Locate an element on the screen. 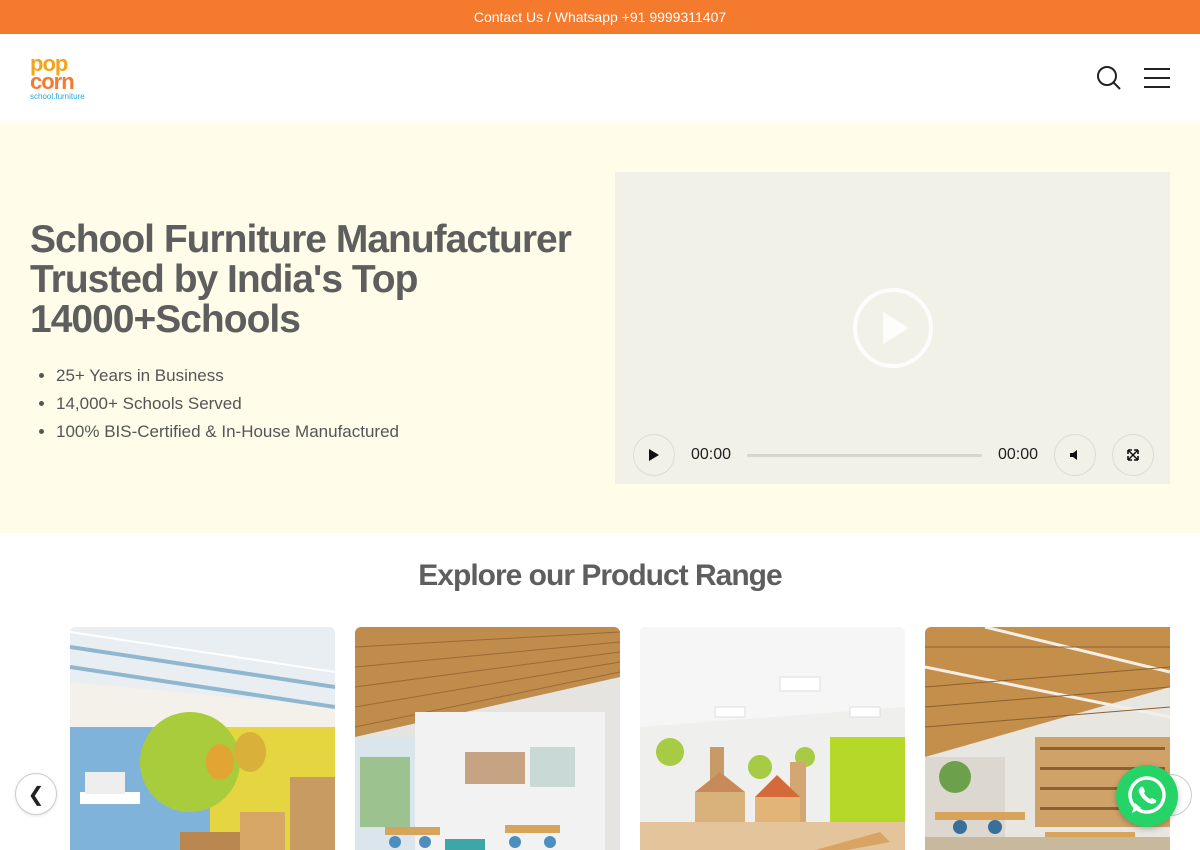  search-icon is located at coordinates (1109, 78).